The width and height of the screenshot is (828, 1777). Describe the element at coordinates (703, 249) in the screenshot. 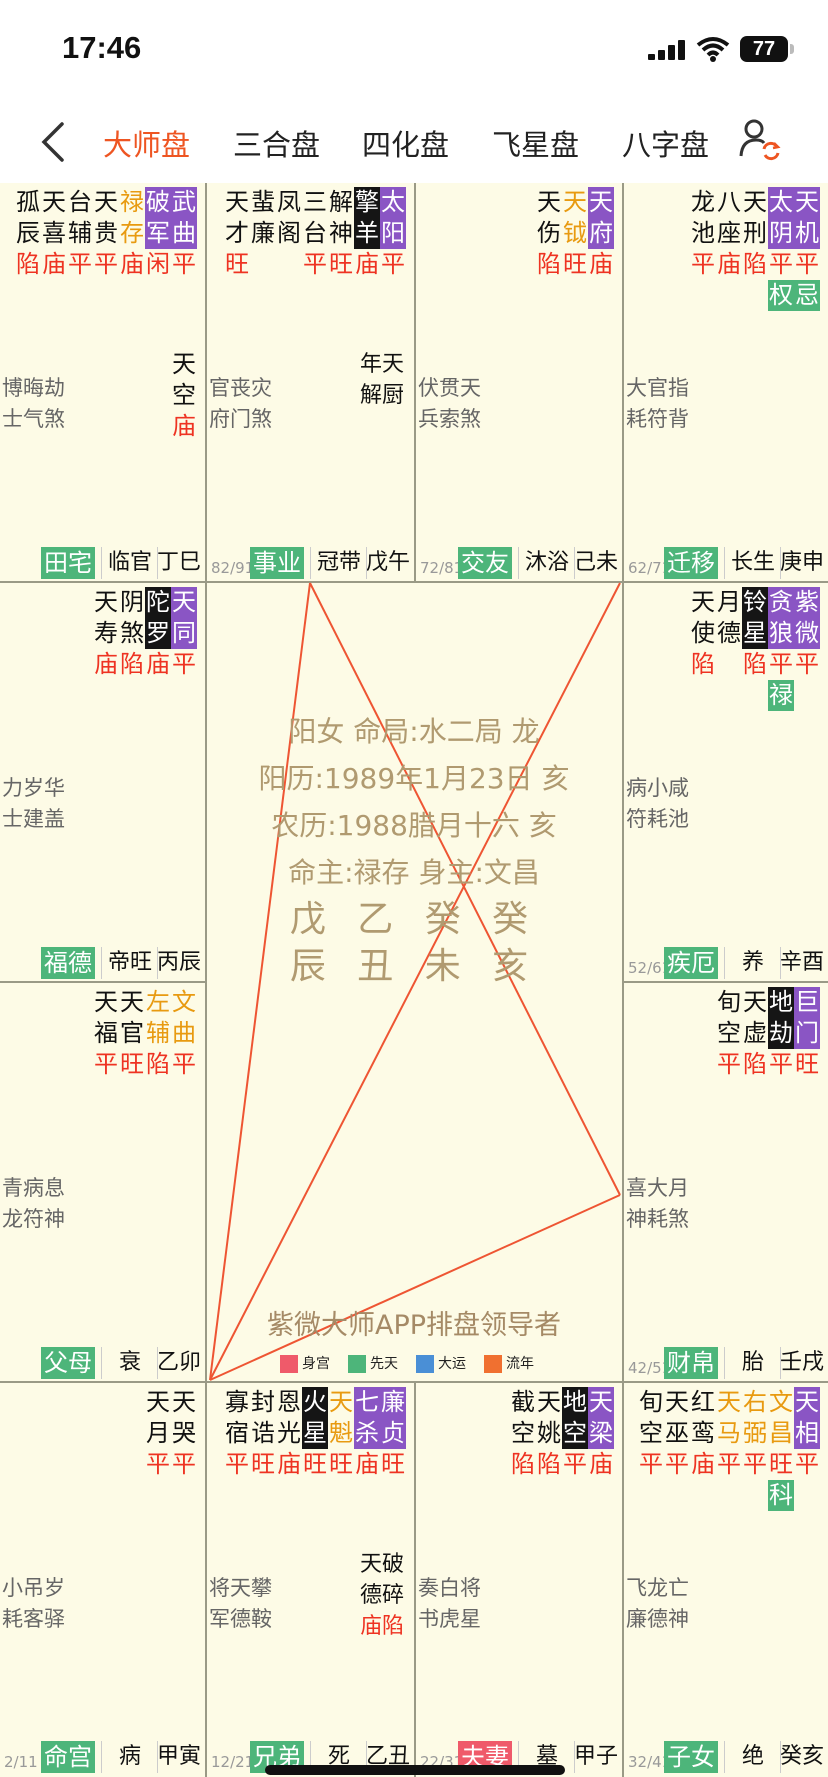

I see `star-龙池: 龙池平` at that location.